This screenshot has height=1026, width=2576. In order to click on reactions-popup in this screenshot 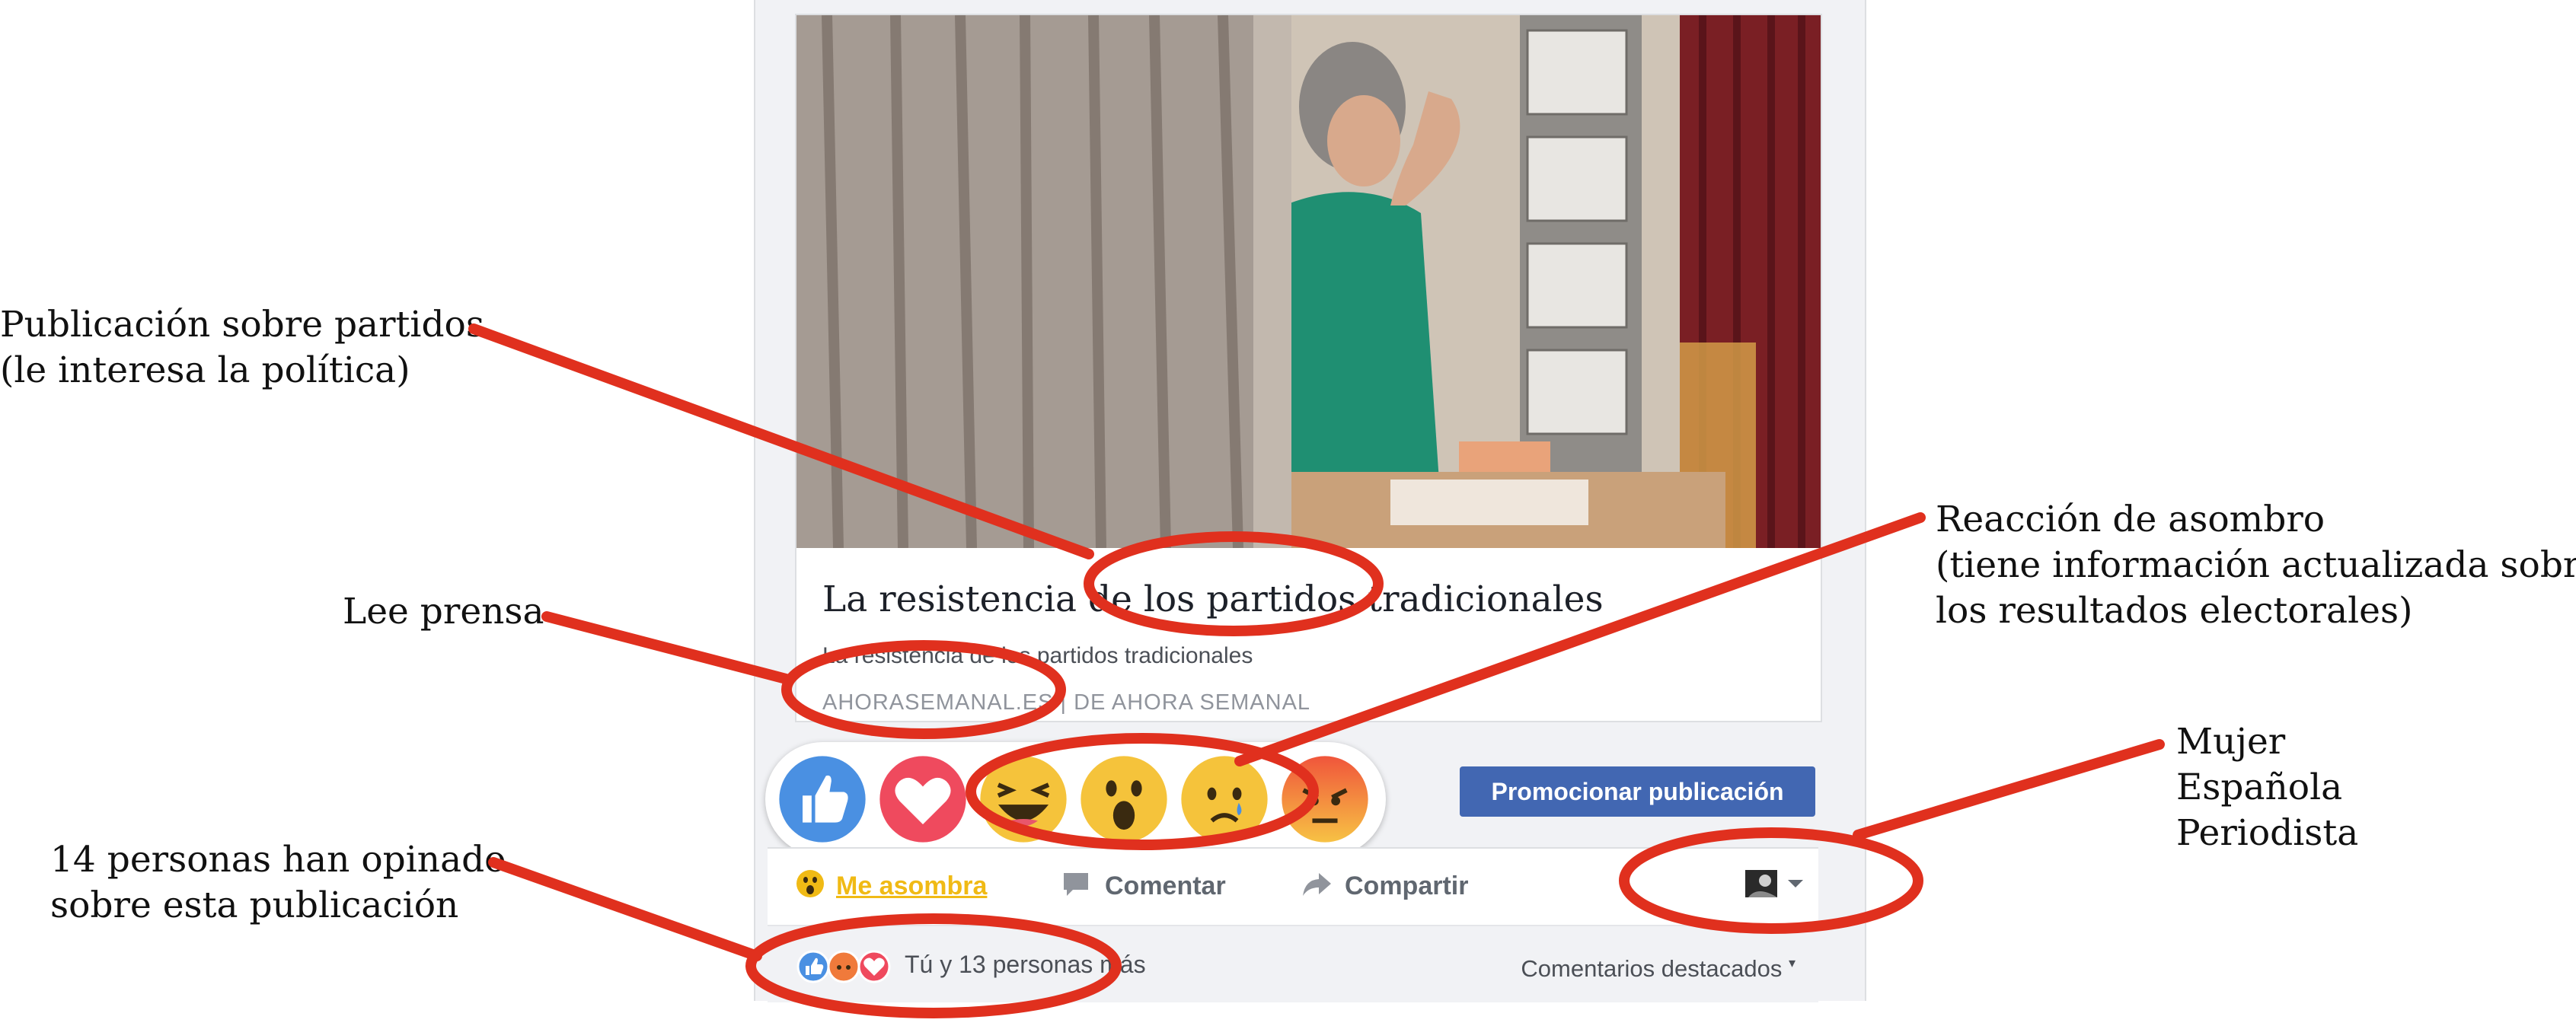, I will do `click(1075, 799)`.